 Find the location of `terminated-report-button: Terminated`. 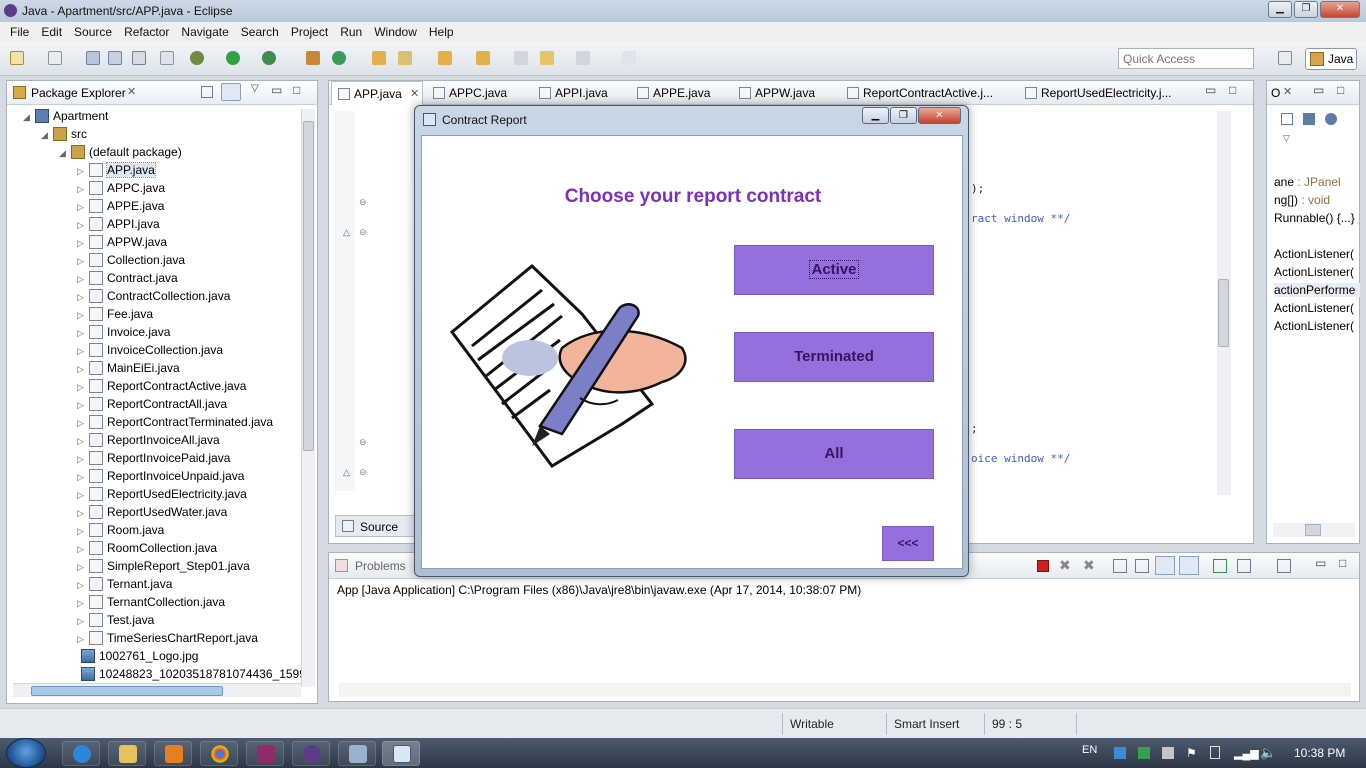

terminated-report-button: Terminated is located at coordinates (834, 357).